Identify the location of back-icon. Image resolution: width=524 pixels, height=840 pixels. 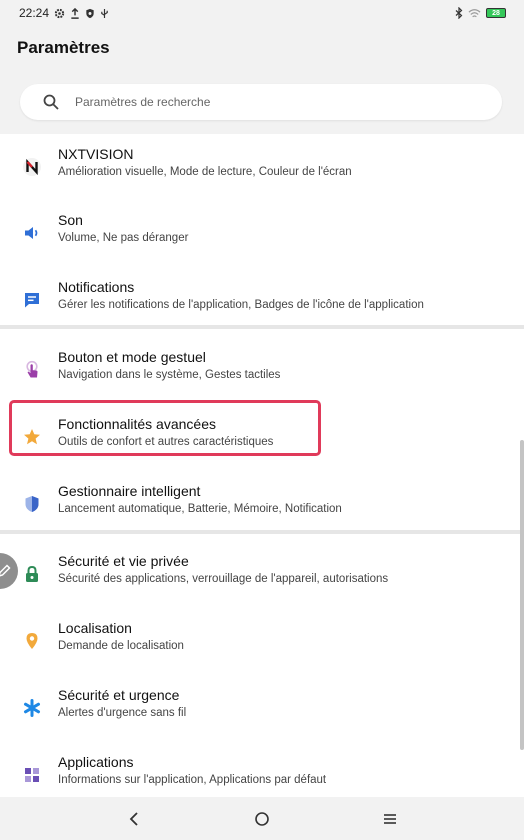
(133, 818).